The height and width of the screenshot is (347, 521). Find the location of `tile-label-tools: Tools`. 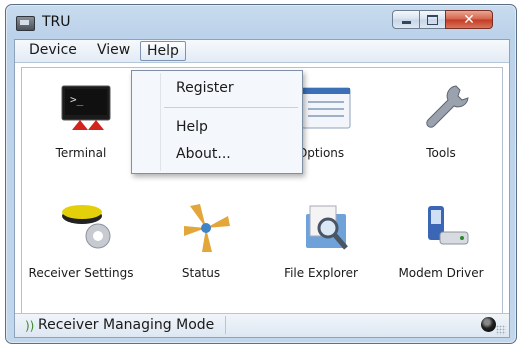

tile-label-tools: Tools is located at coordinates (441, 153).